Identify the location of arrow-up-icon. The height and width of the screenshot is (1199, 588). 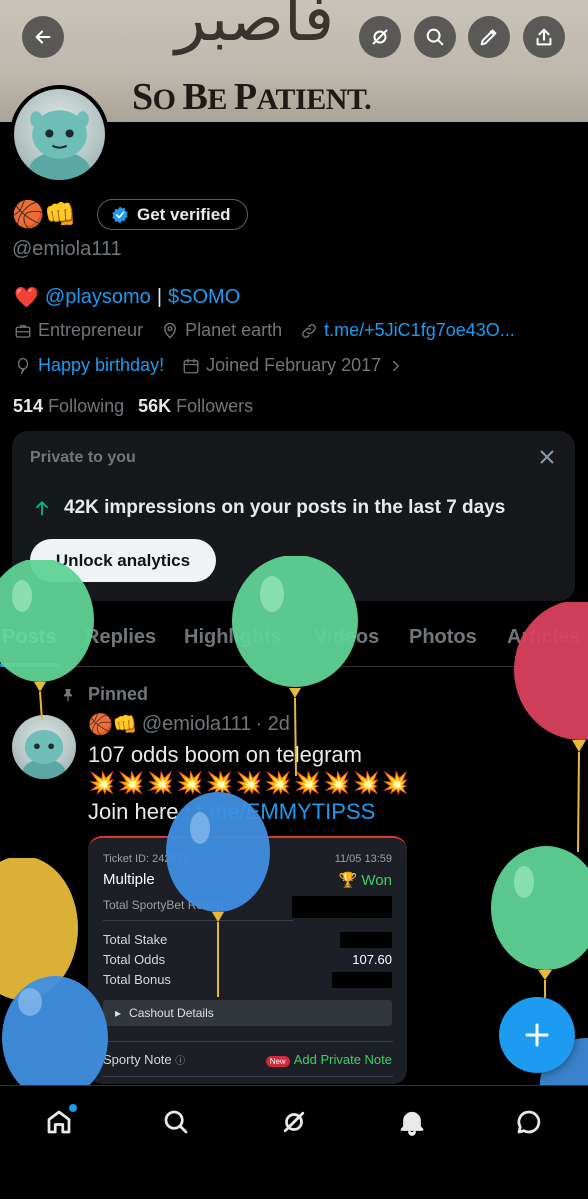
(42, 508).